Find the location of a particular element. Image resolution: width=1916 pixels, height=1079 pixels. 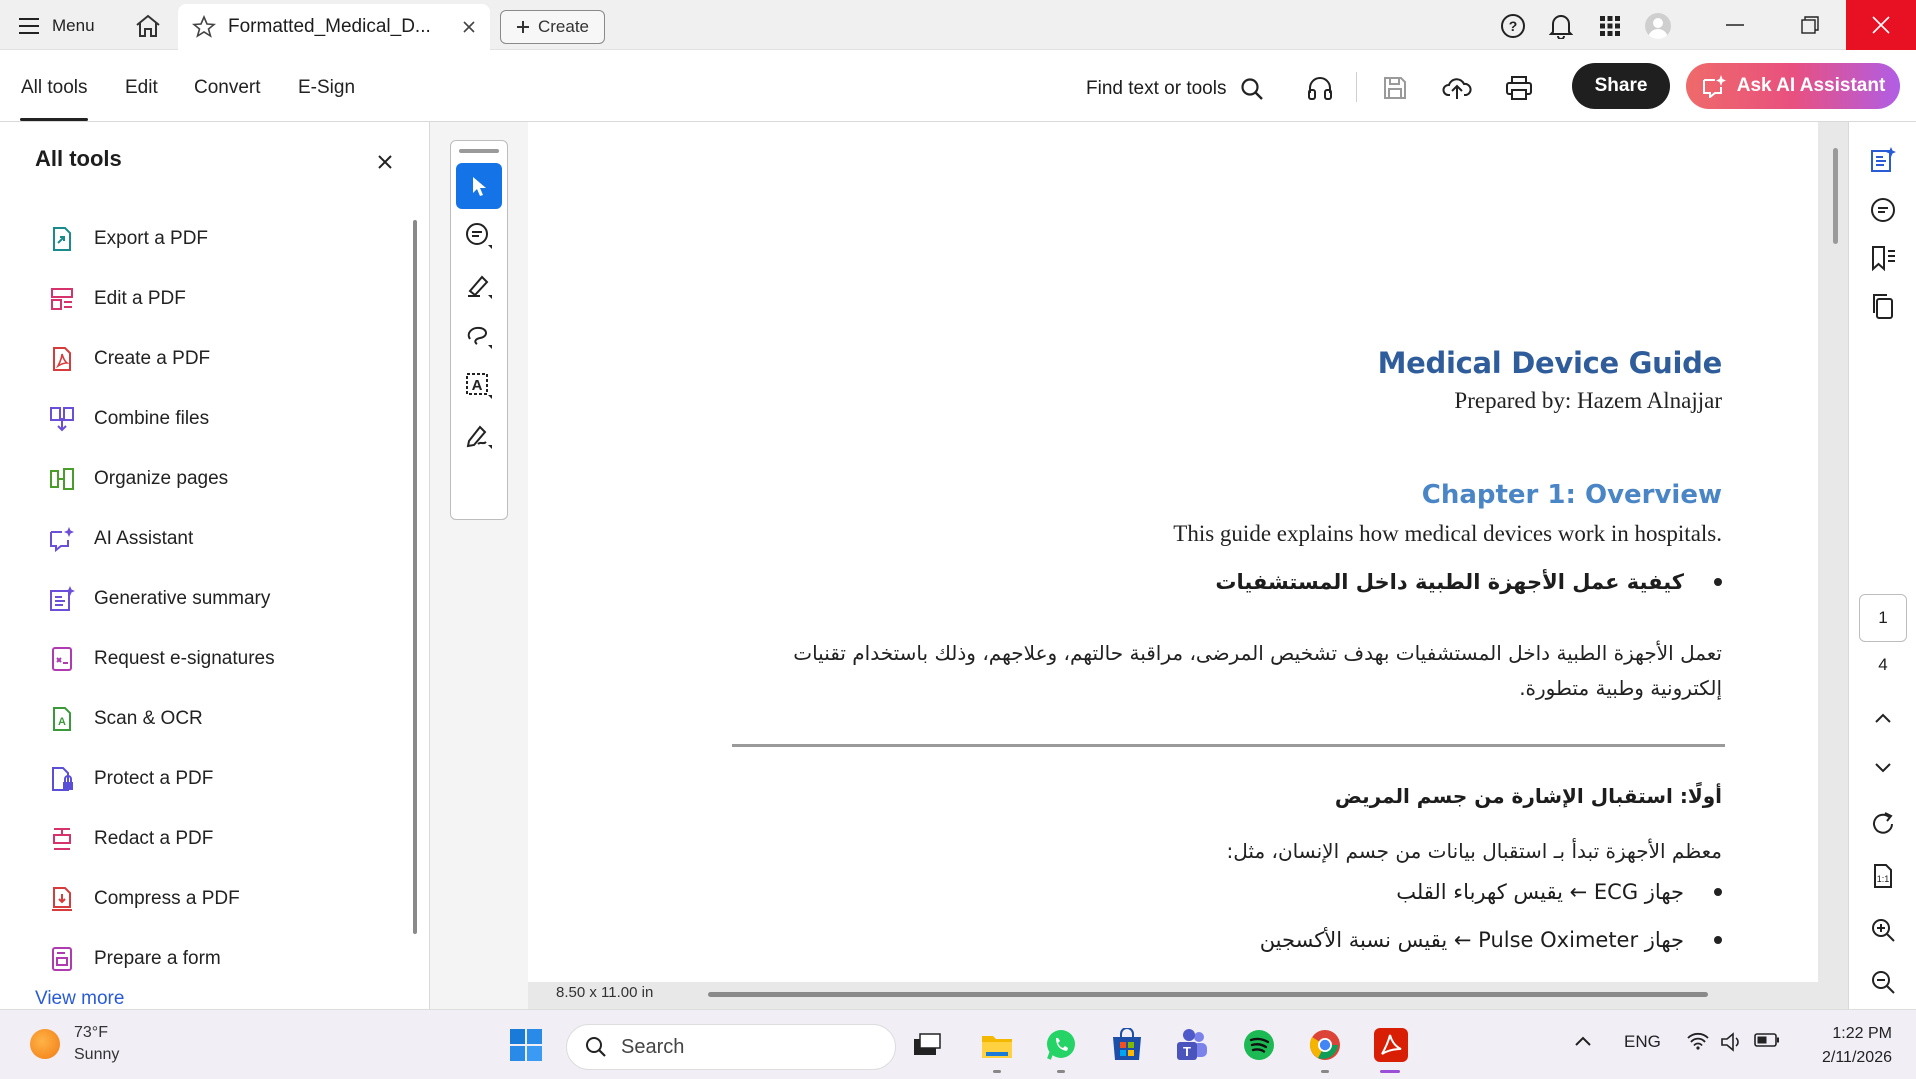

weather-widget: 73°F Sunny is located at coordinates (74, 1044).